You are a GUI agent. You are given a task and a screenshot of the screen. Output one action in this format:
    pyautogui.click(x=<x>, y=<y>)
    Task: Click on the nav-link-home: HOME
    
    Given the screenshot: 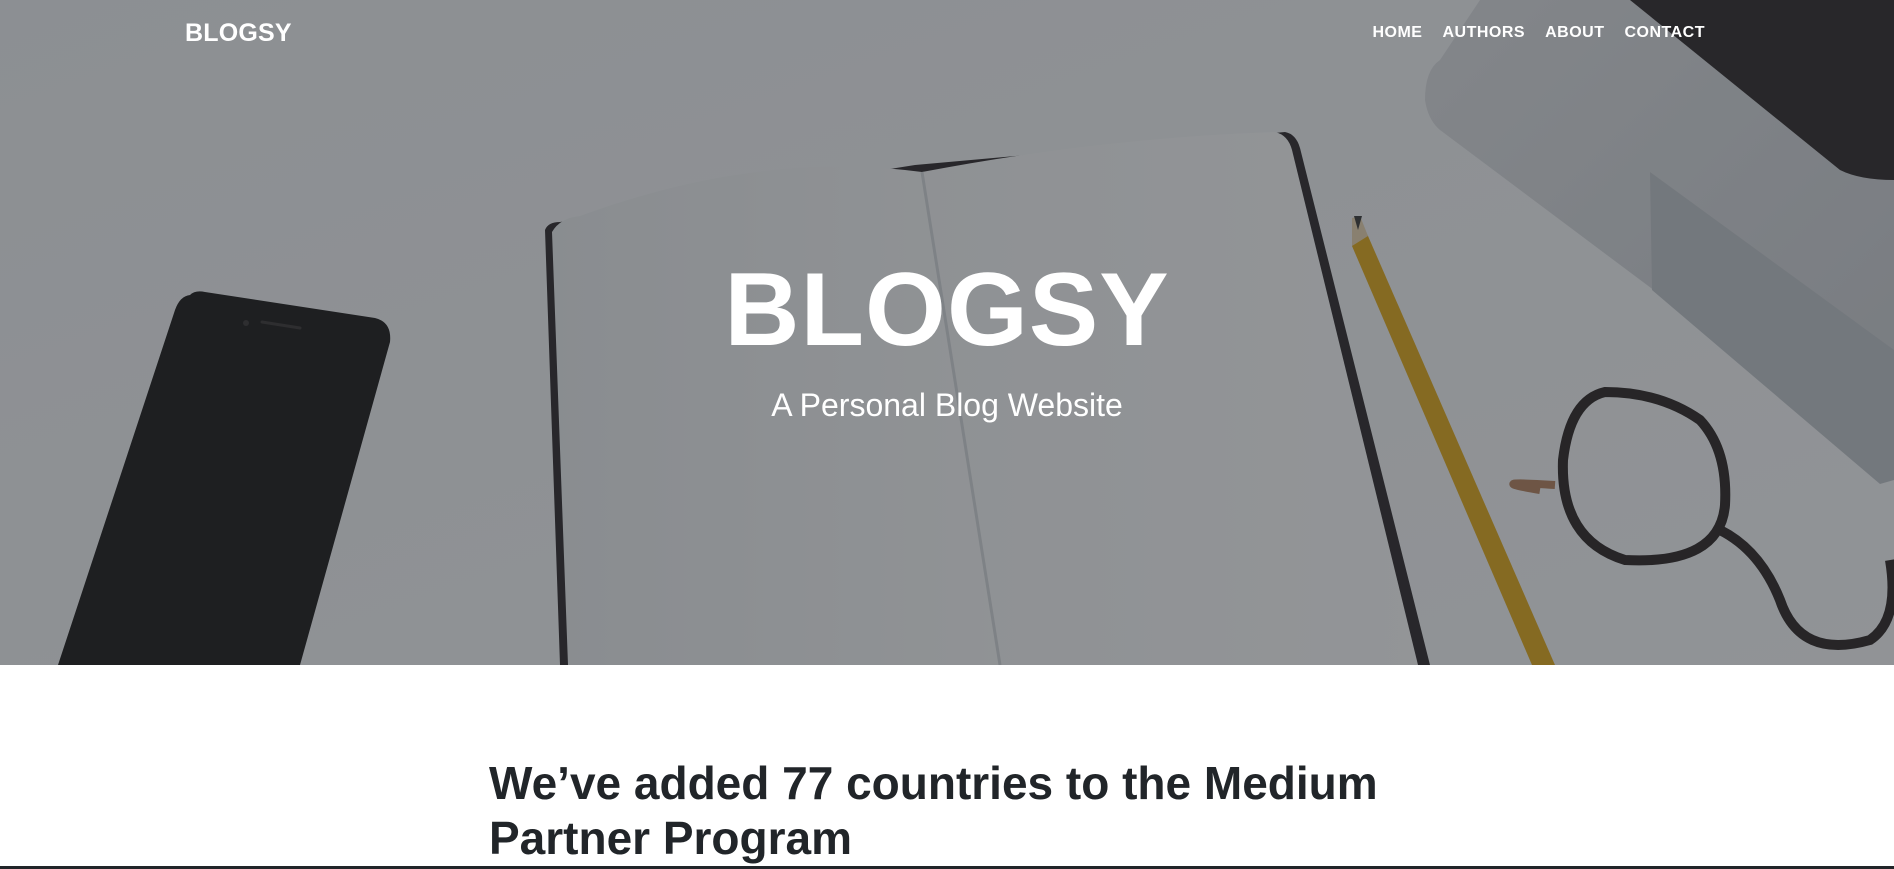 What is the action you would take?
    pyautogui.click(x=1397, y=32)
    